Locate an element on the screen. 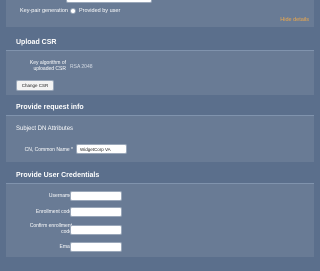  provided-by-user-radio is located at coordinates (73, 11).